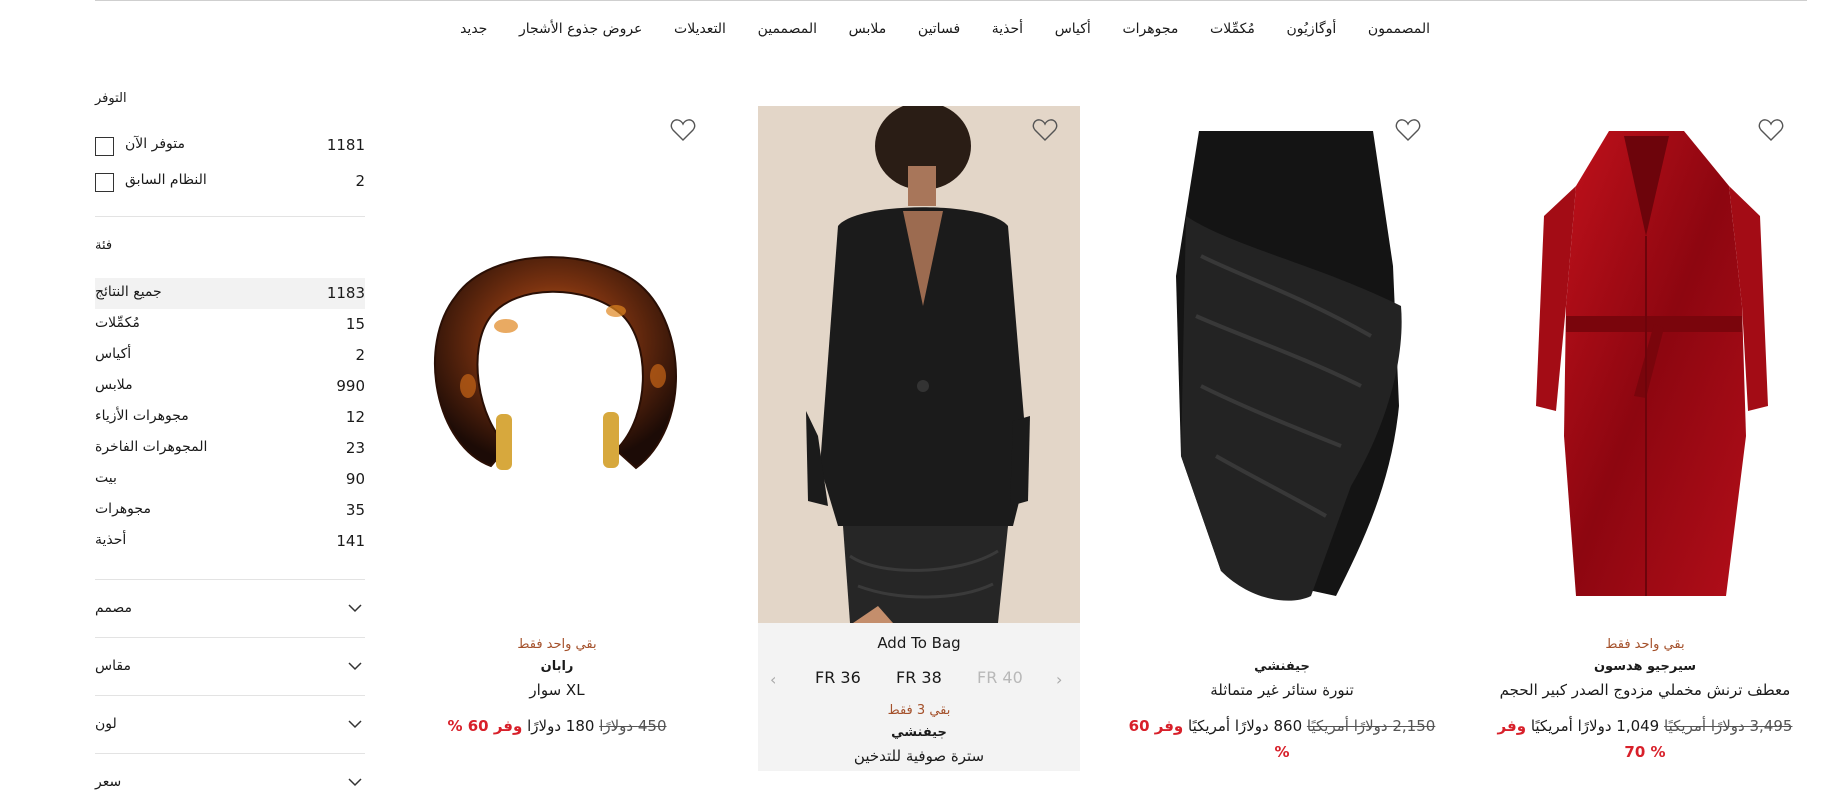 The height and width of the screenshot is (811, 1847). Describe the element at coordinates (230, 386) in the screenshot. I see `category-item-clothing: ملابس 990` at that location.